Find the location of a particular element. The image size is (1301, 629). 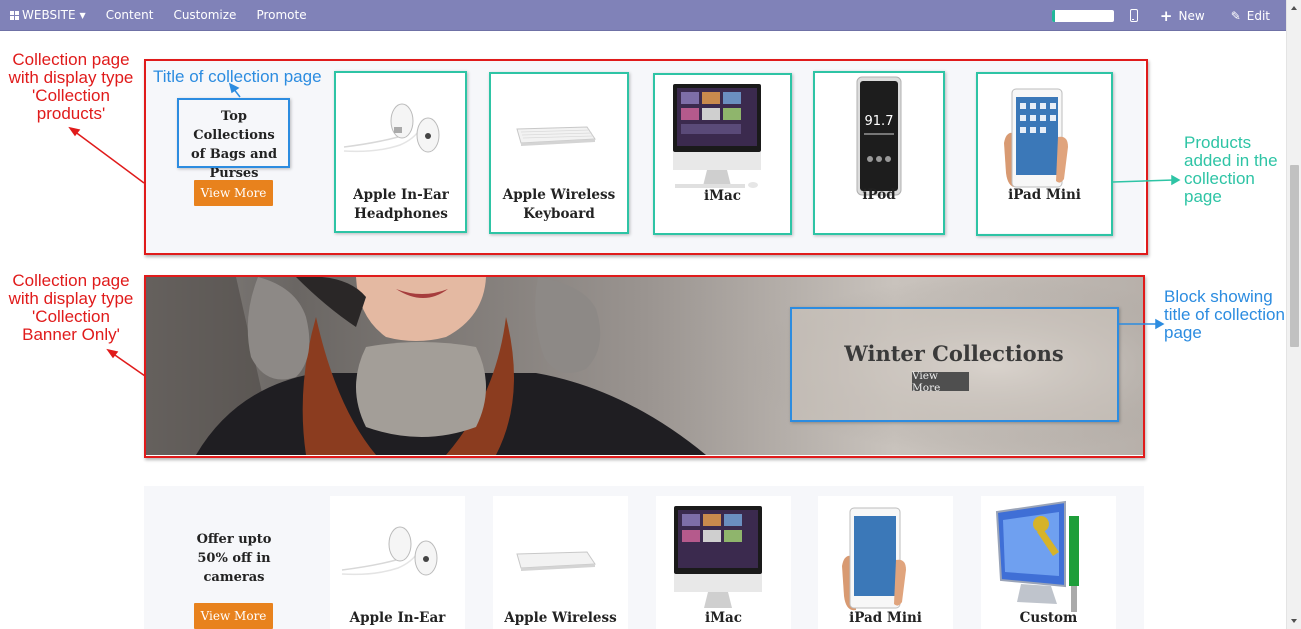

scroll-down-arrow-icon is located at coordinates (1294, 621).